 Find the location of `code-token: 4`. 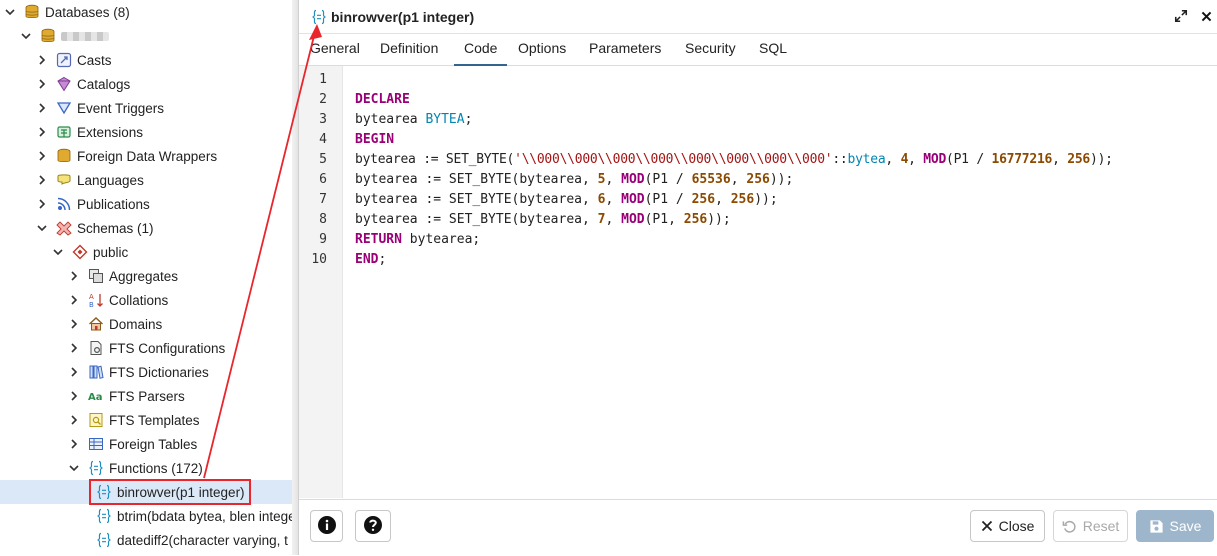

code-token: 4 is located at coordinates (904, 159).